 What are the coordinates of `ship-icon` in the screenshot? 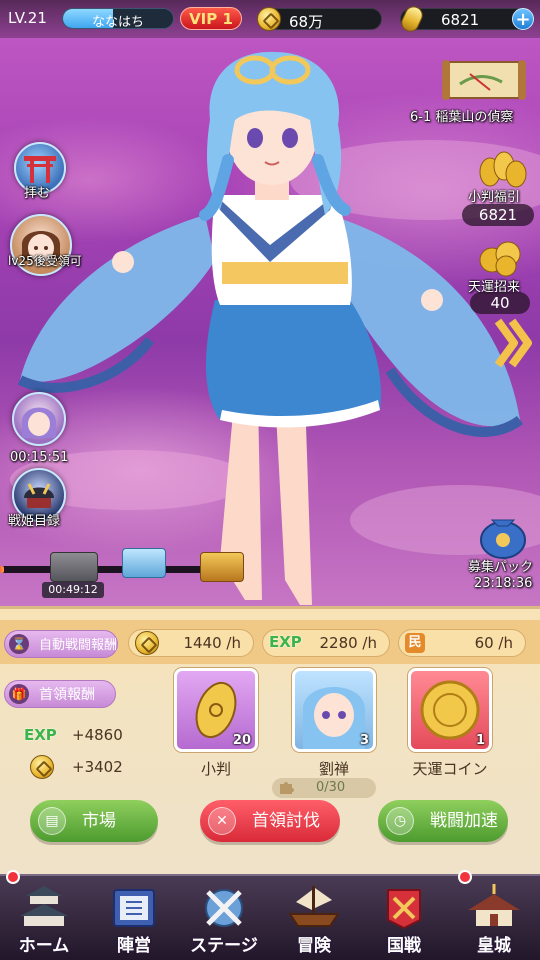 It's located at (314, 906).